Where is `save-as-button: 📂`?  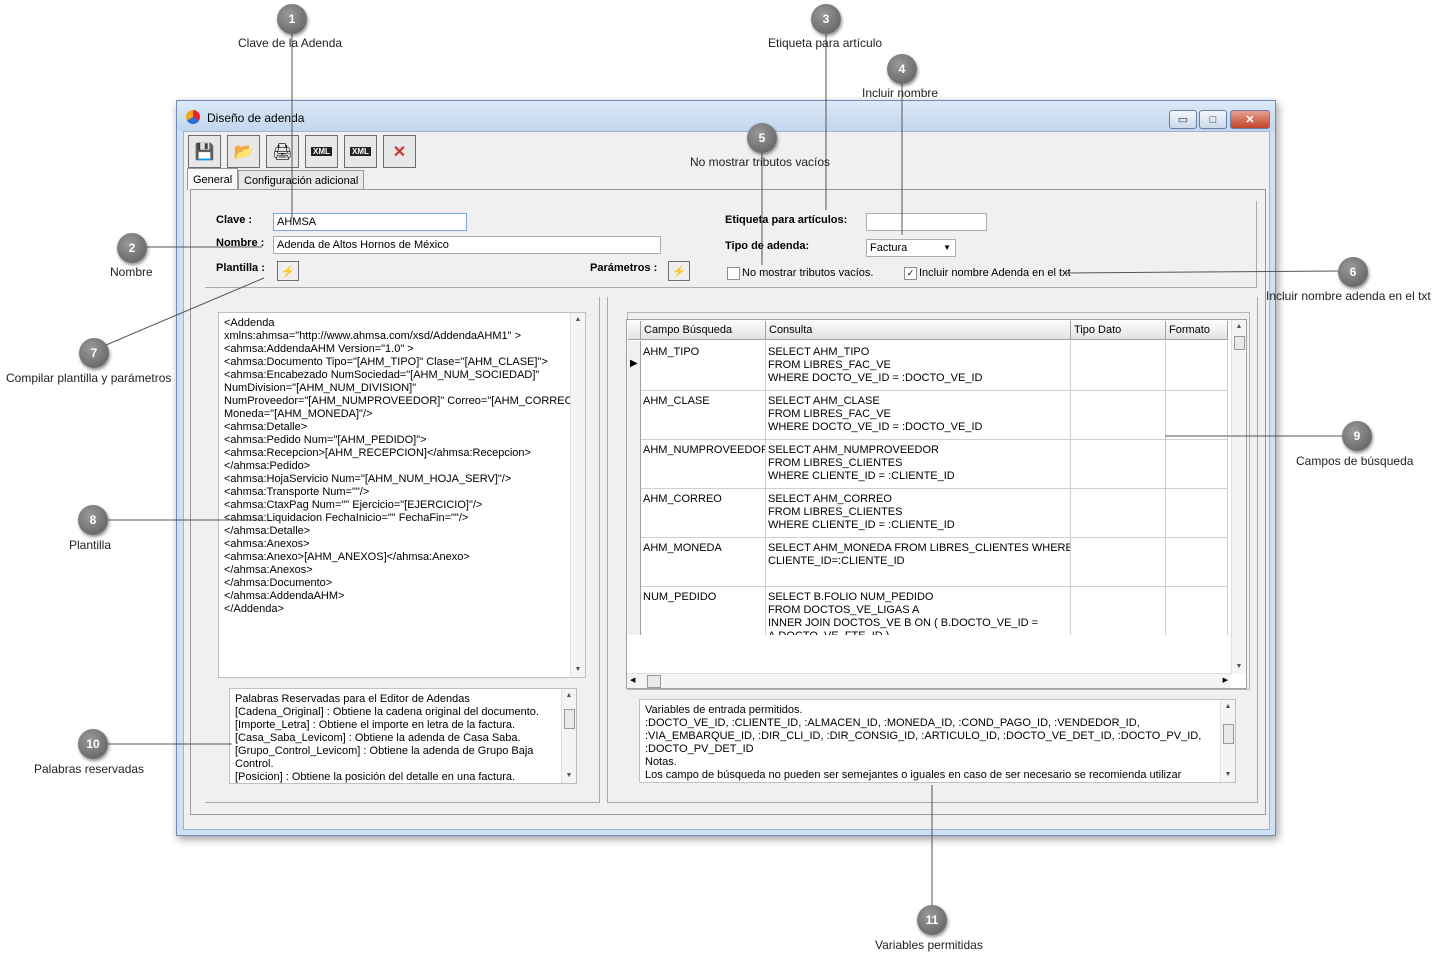 save-as-button: 📂 is located at coordinates (243, 151).